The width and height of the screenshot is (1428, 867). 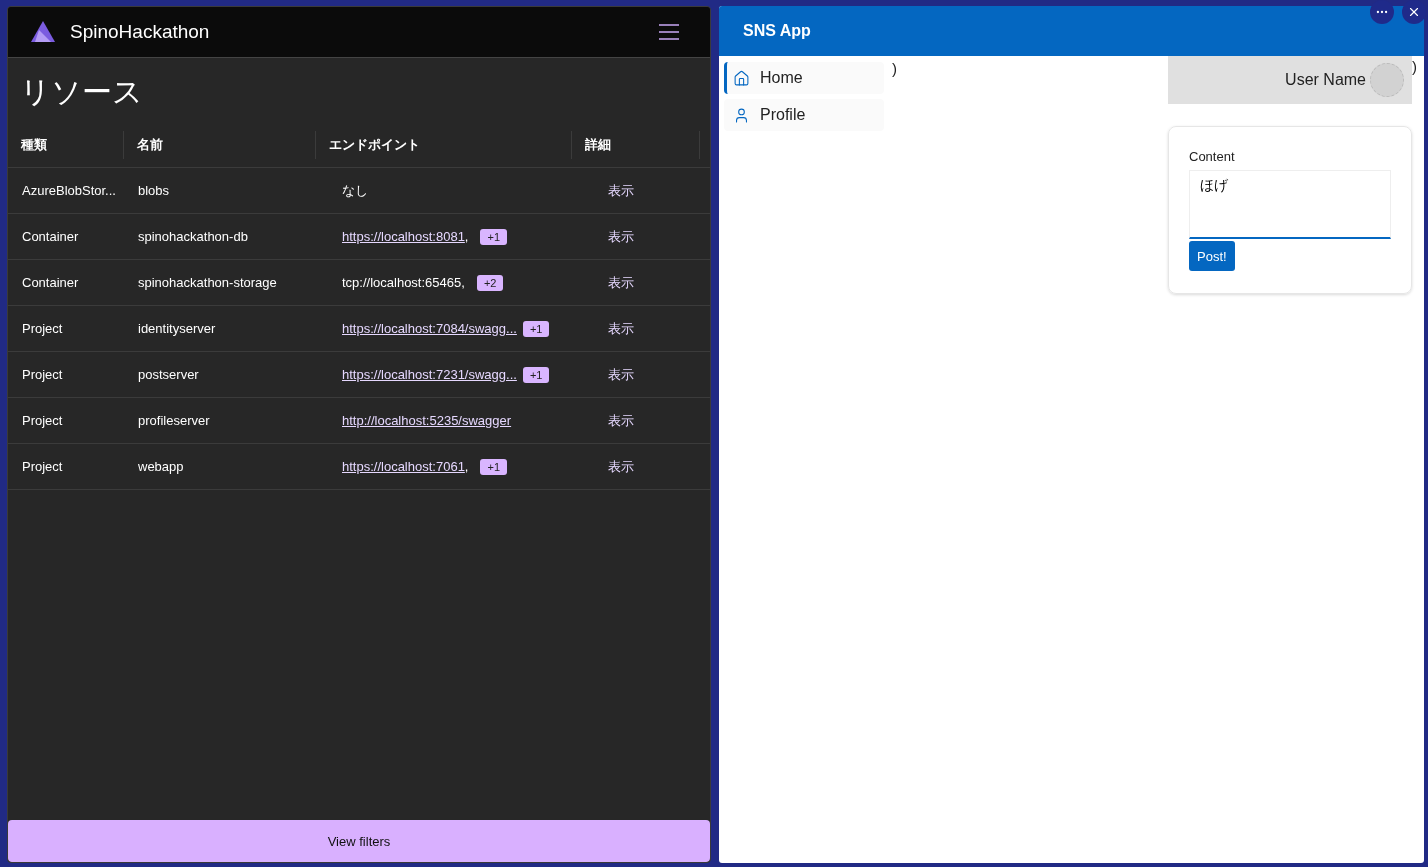 What do you see at coordinates (1212, 256) in the screenshot?
I see `post-button: Post!` at bounding box center [1212, 256].